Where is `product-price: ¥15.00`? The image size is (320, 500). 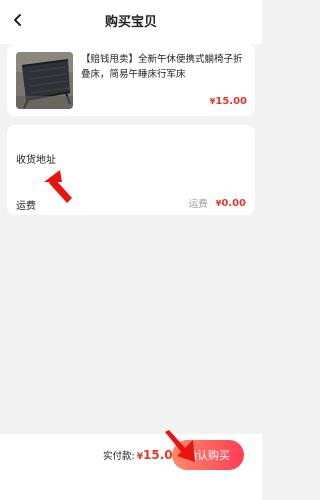
product-price: ¥15.00 is located at coordinates (228, 101).